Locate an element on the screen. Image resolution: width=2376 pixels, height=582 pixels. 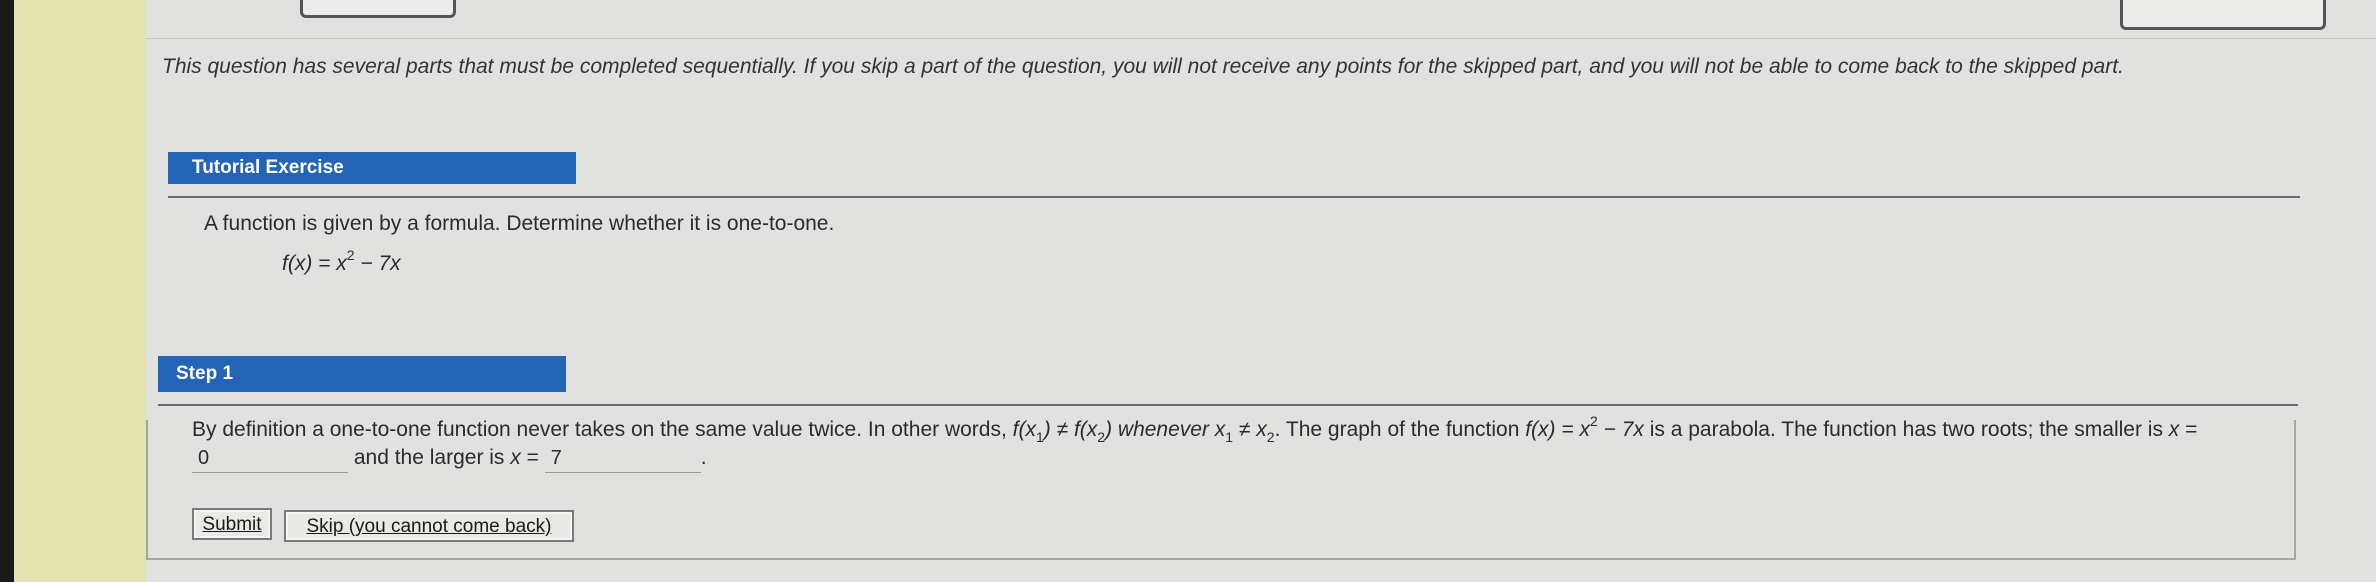
top-partial-button-right is located at coordinates (2223, 15).